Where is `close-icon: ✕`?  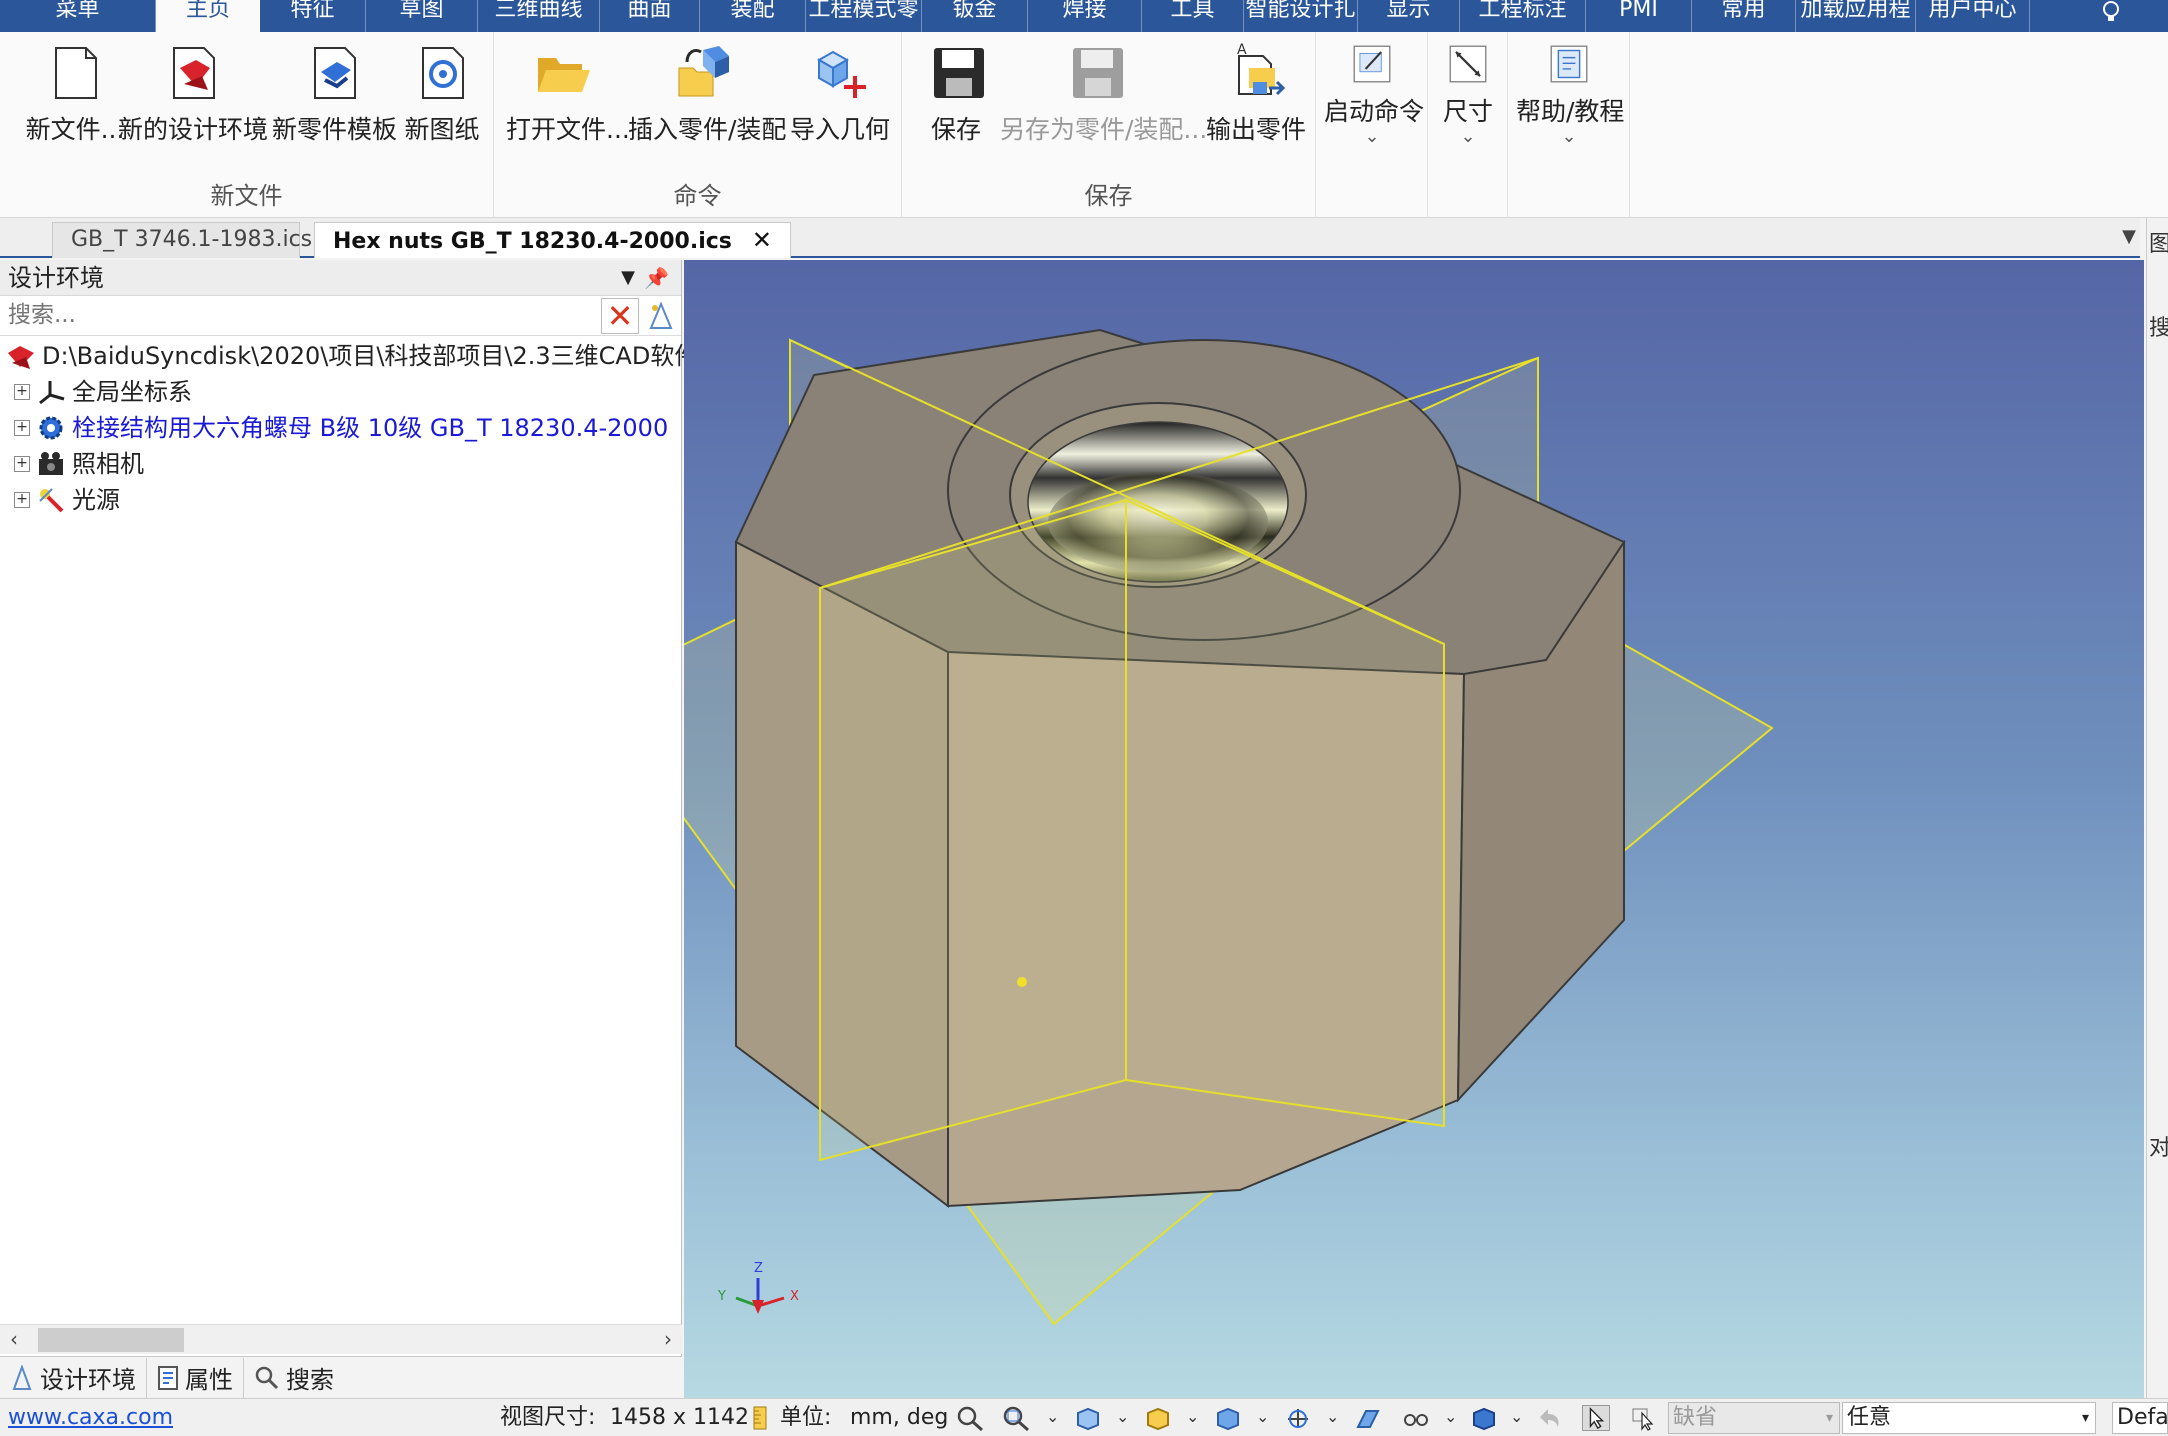
close-icon: ✕ is located at coordinates (762, 240).